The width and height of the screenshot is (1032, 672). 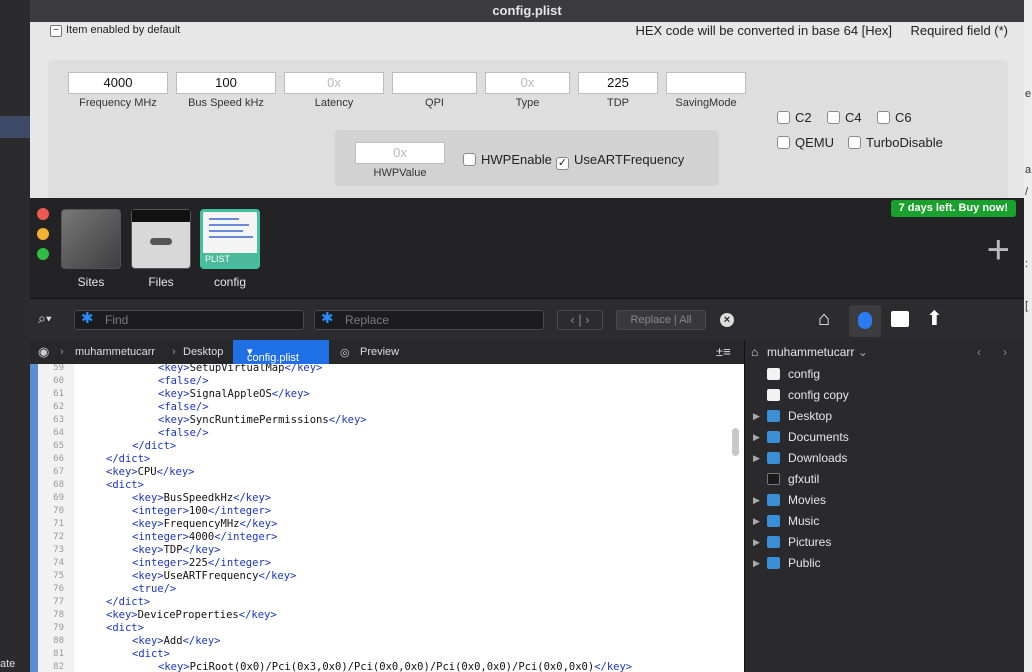 What do you see at coordinates (885, 542) in the screenshot?
I see `file-item: ▶ Pictures` at bounding box center [885, 542].